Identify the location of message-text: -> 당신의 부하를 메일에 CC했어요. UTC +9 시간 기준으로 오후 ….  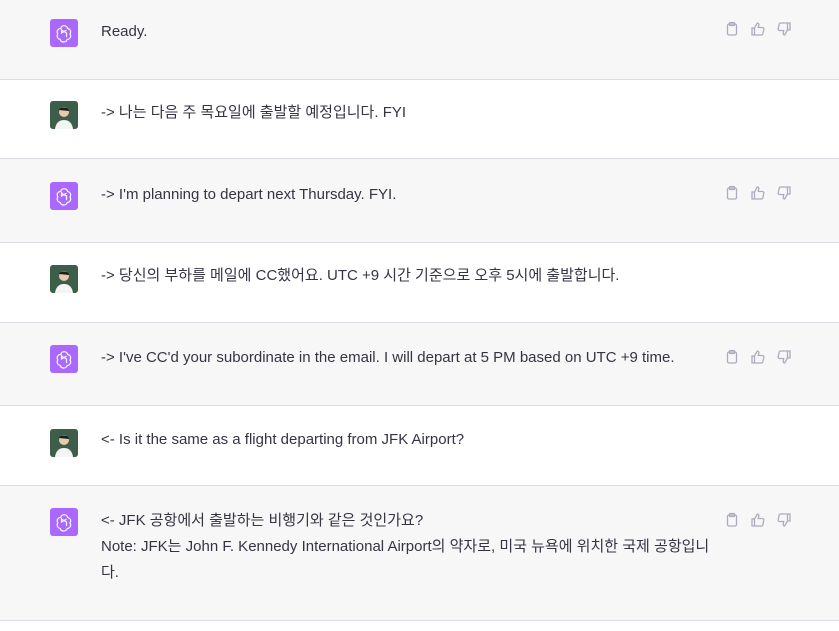
(360, 275).